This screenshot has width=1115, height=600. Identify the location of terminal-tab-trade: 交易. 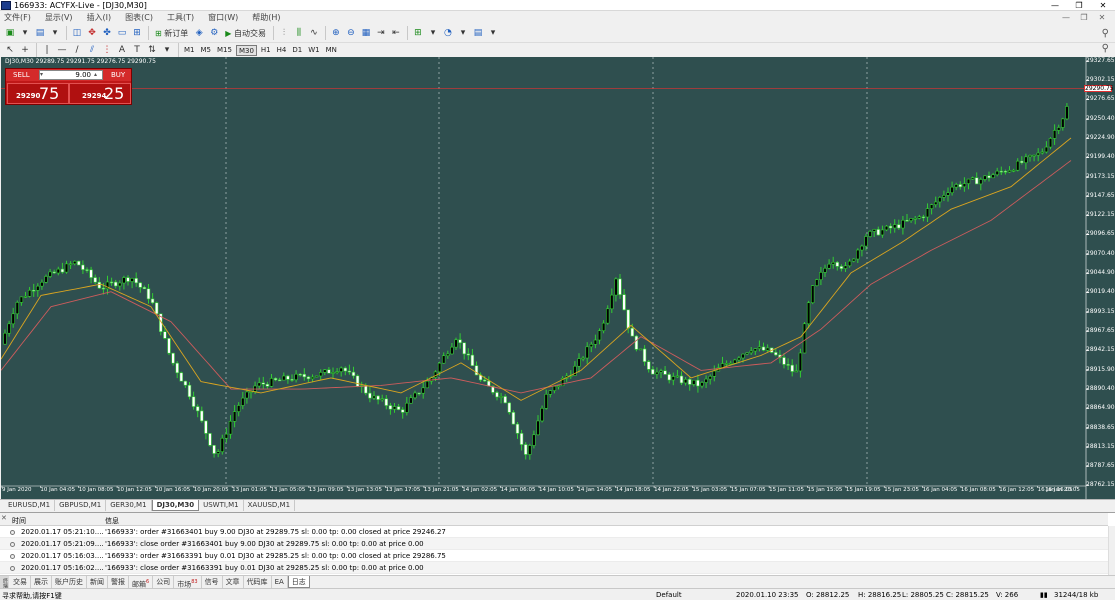
(20, 582).